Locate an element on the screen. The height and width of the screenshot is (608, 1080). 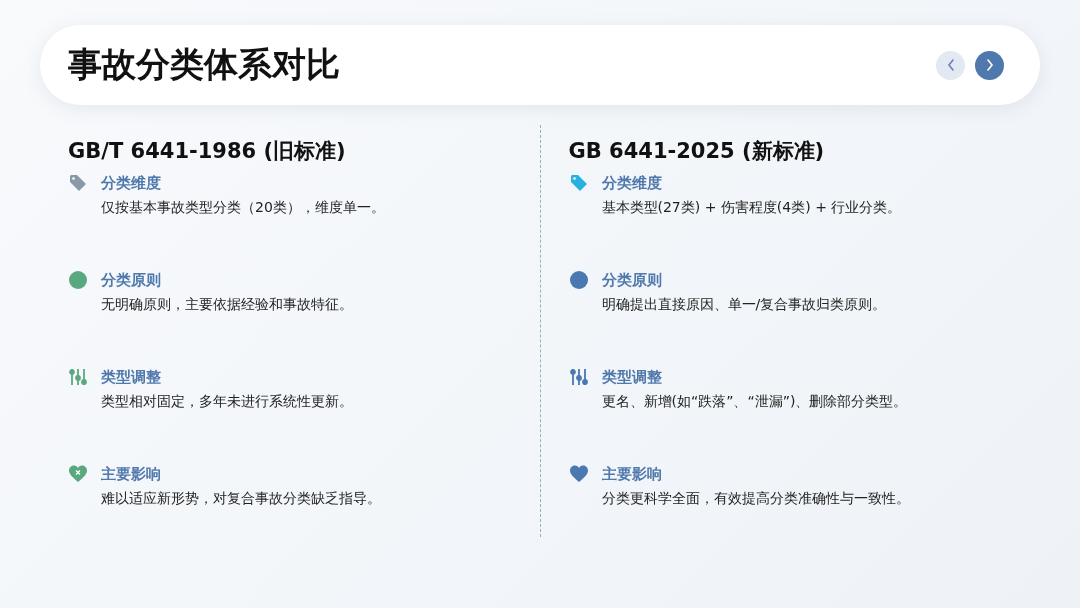
chevron-right-icon is located at coordinates (989, 65).